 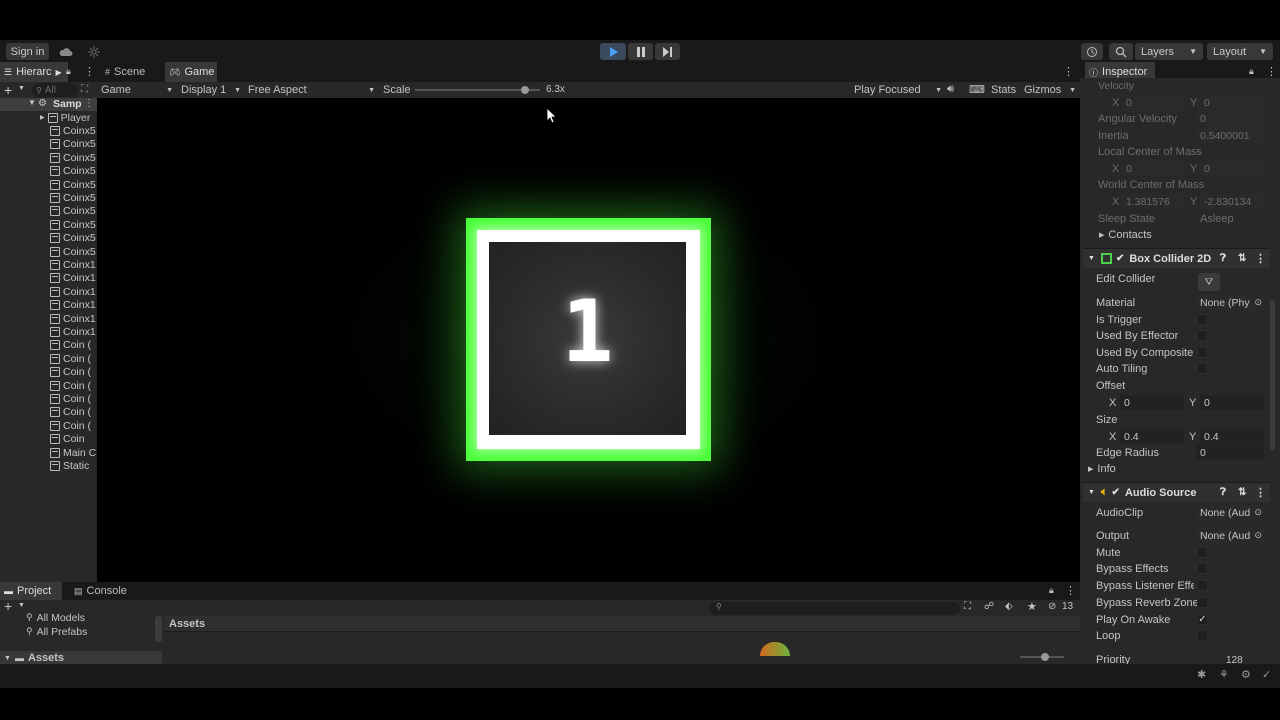 I want to click on bypass-listener-checkbox, so click(x=1202, y=585).